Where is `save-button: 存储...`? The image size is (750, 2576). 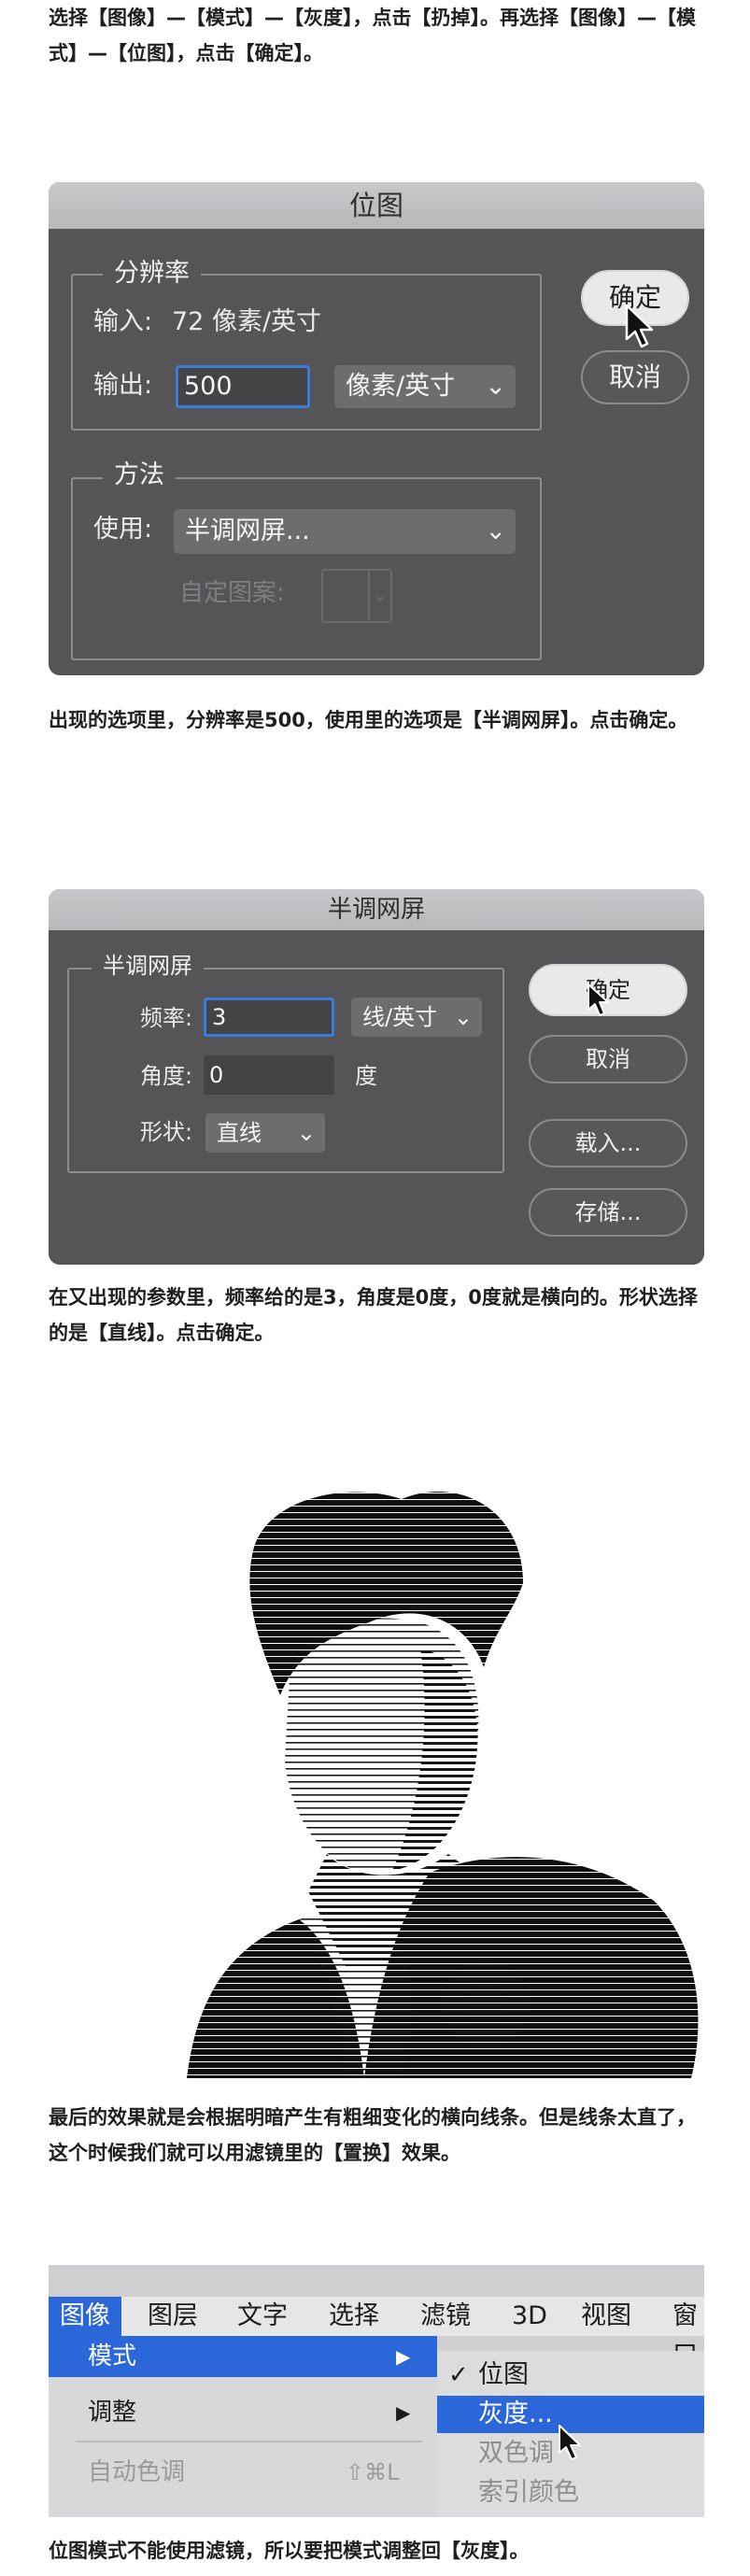 save-button: 存储... is located at coordinates (608, 1212).